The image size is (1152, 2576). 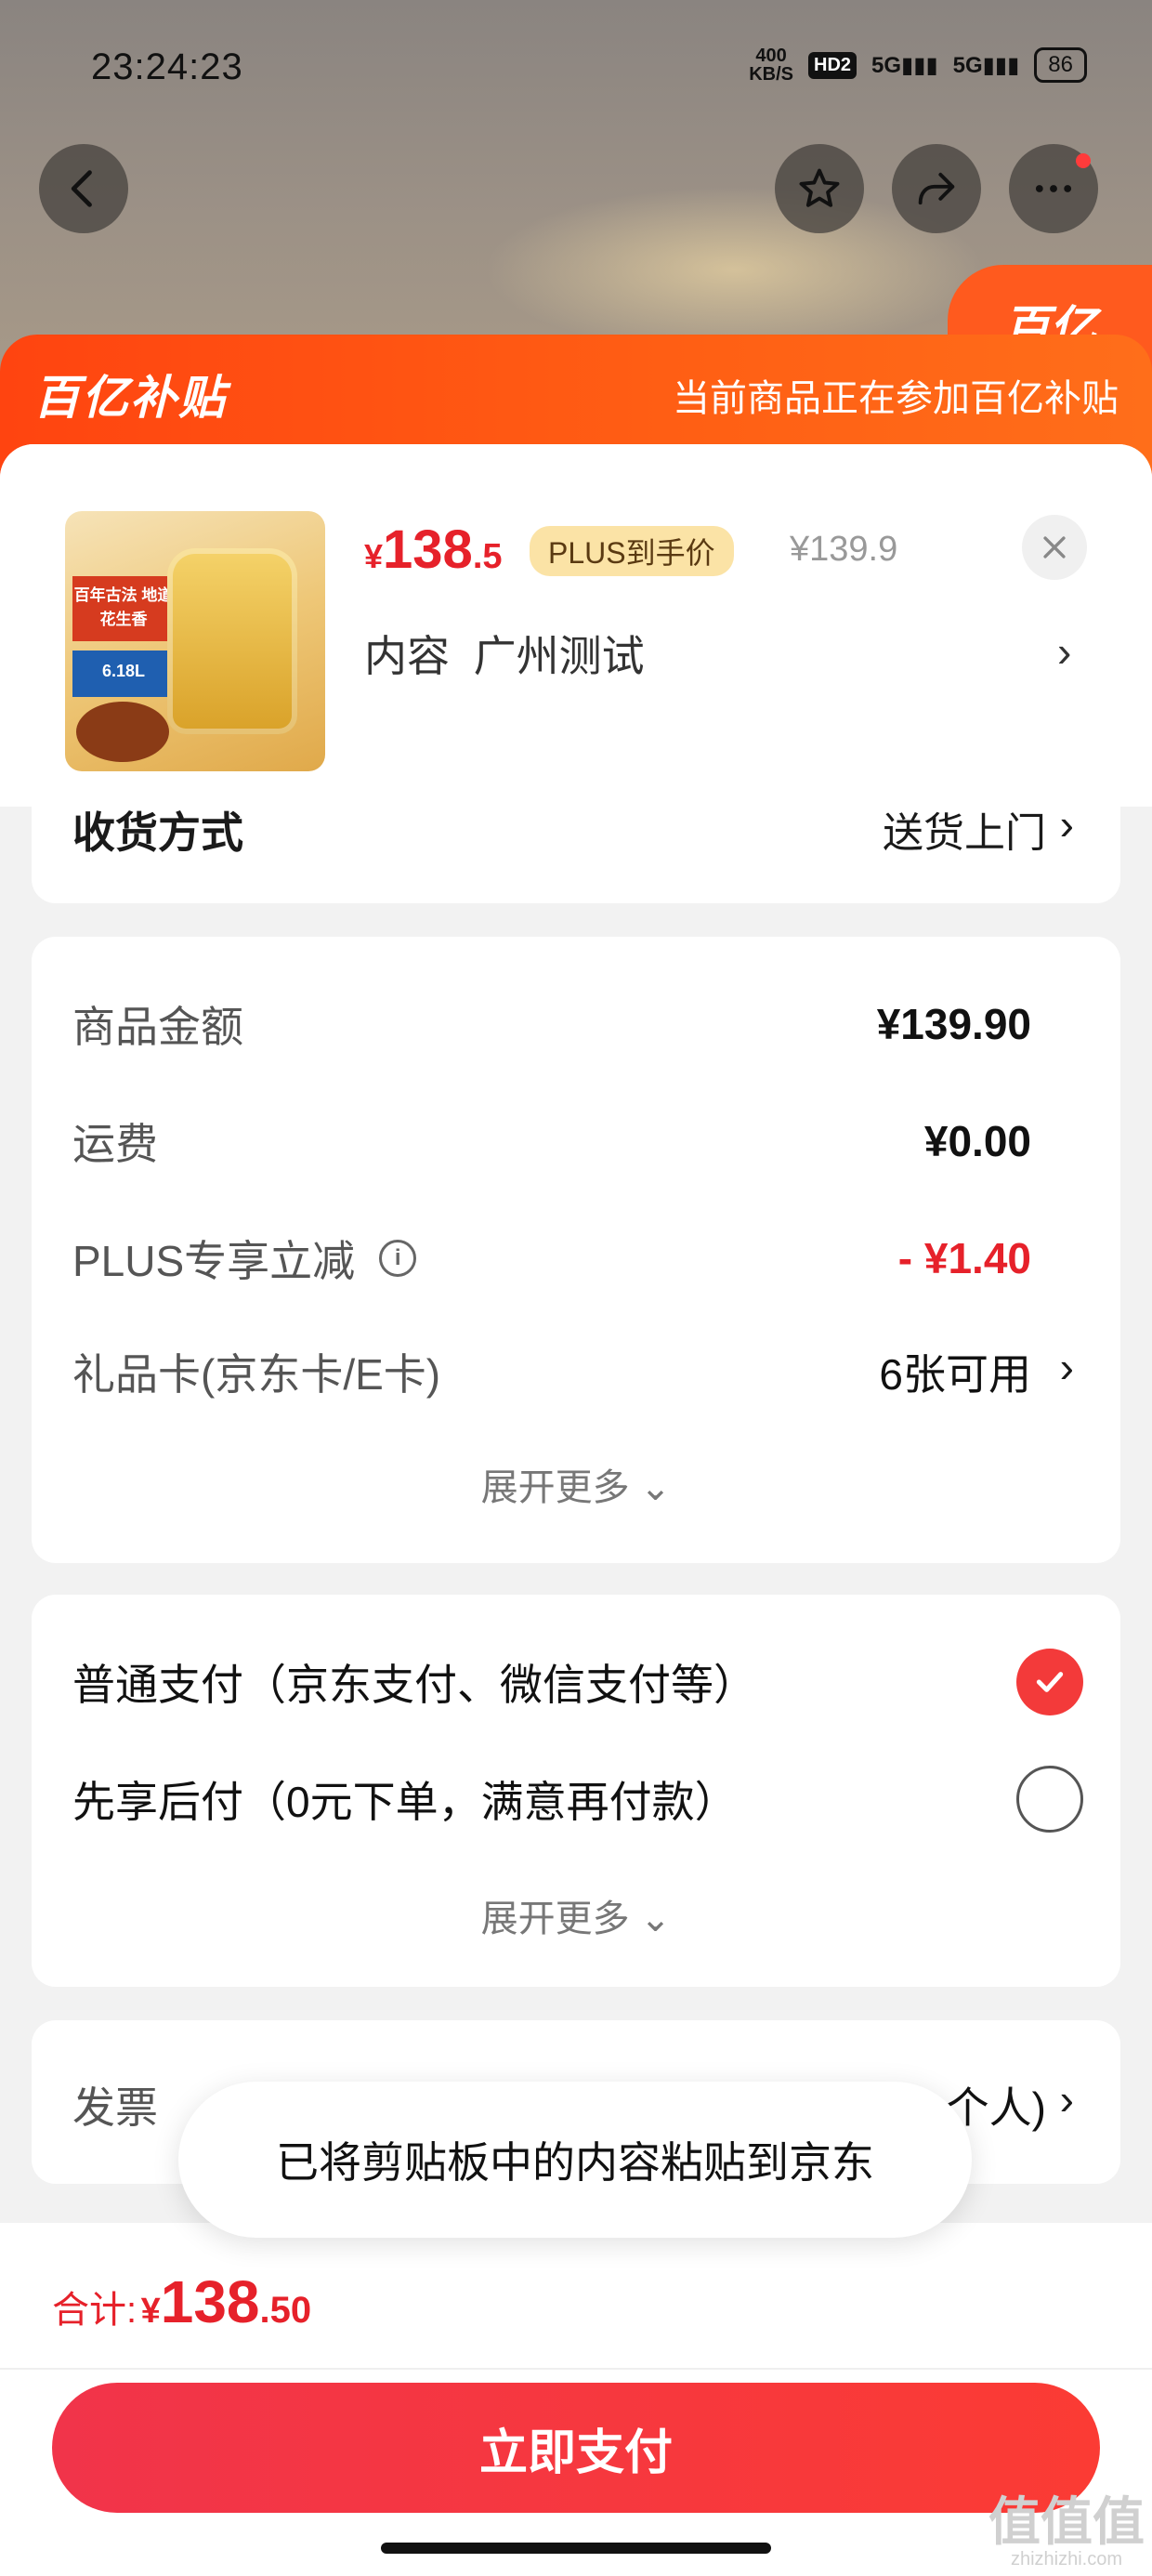 I want to click on plus-price-badge: PLUS到手价, so click(x=632, y=551).